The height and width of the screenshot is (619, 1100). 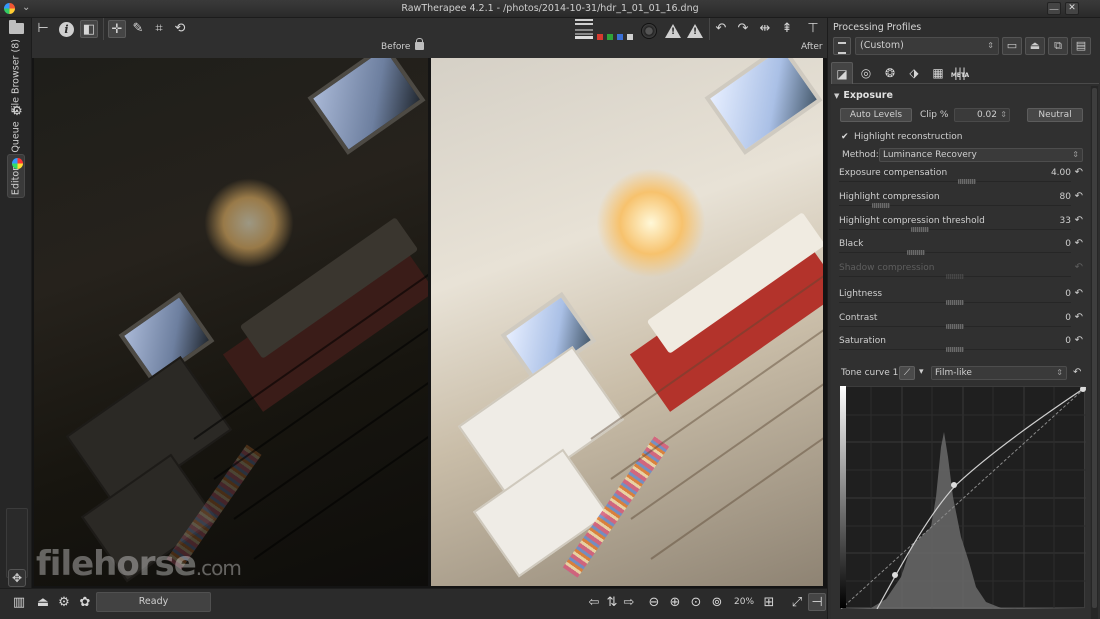 What do you see at coordinates (1081, 46) in the screenshot?
I see `paste-profile-icon: ▤` at bounding box center [1081, 46].